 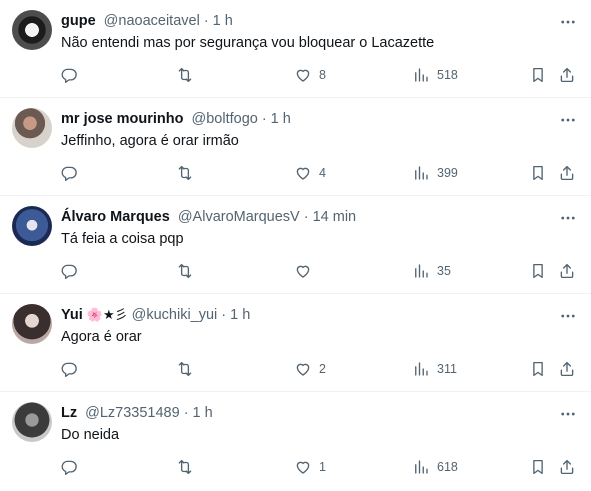 What do you see at coordinates (306, 271) in the screenshot?
I see `like-button` at bounding box center [306, 271].